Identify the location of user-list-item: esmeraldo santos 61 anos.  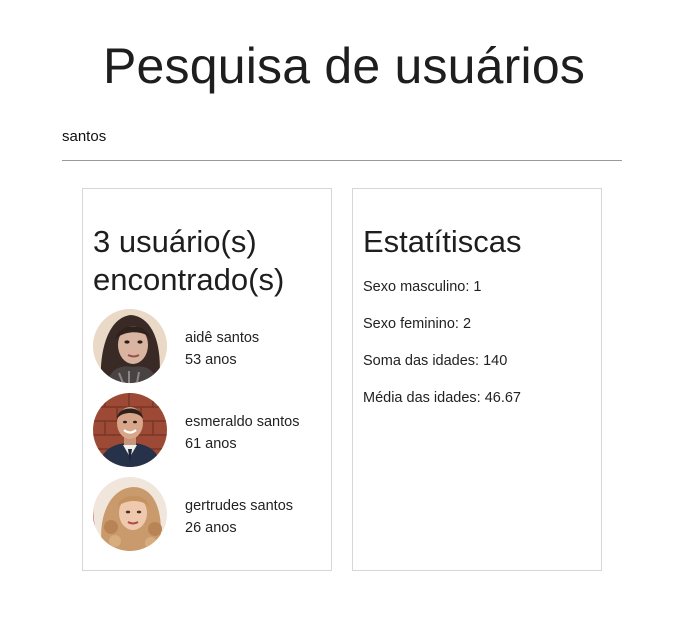
(208, 430).